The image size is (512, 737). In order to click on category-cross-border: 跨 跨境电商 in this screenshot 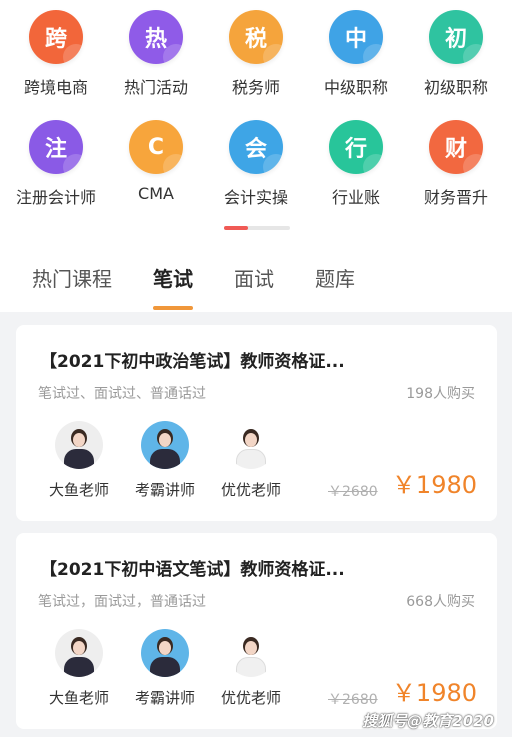, I will do `click(56, 54)`.